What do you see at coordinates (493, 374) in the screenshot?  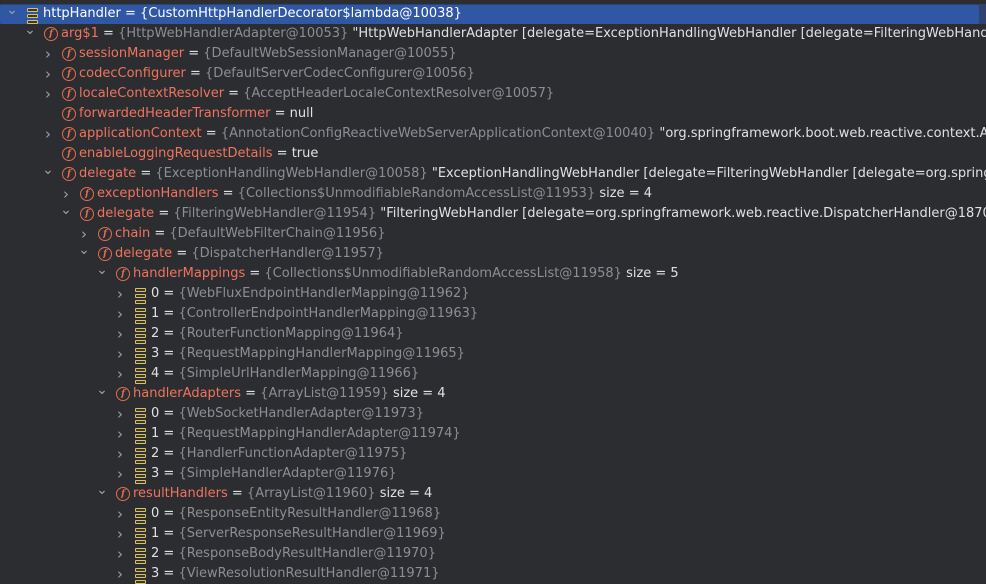 I see `tree-row: › 4 = {SimpleUrlHandlerMapping@11966}` at bounding box center [493, 374].